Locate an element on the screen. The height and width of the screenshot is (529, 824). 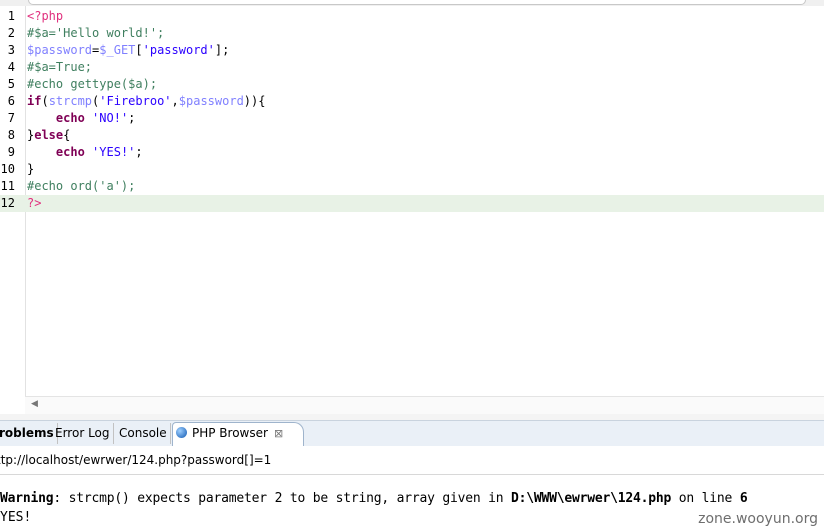
code-text: #echo ord('a'); is located at coordinates (81, 186).